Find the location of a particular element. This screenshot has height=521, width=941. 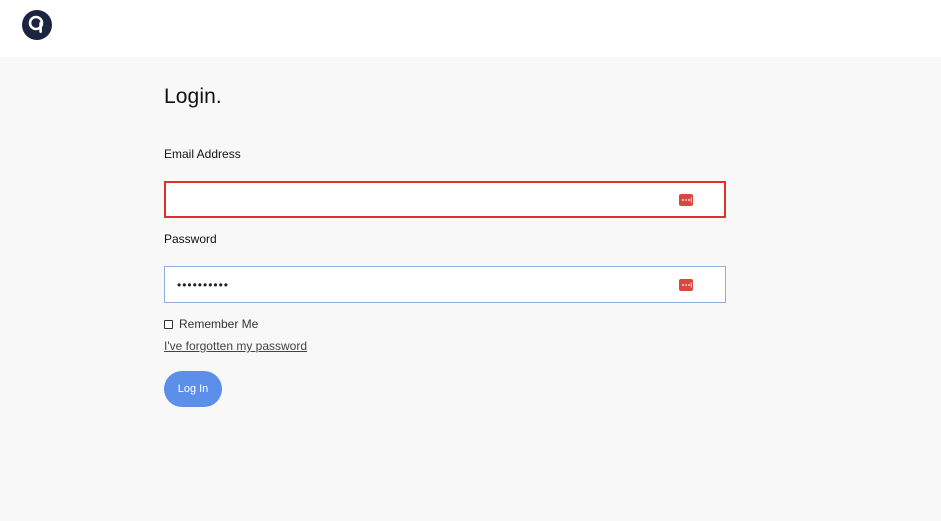

login-button: Log In is located at coordinates (193, 389).